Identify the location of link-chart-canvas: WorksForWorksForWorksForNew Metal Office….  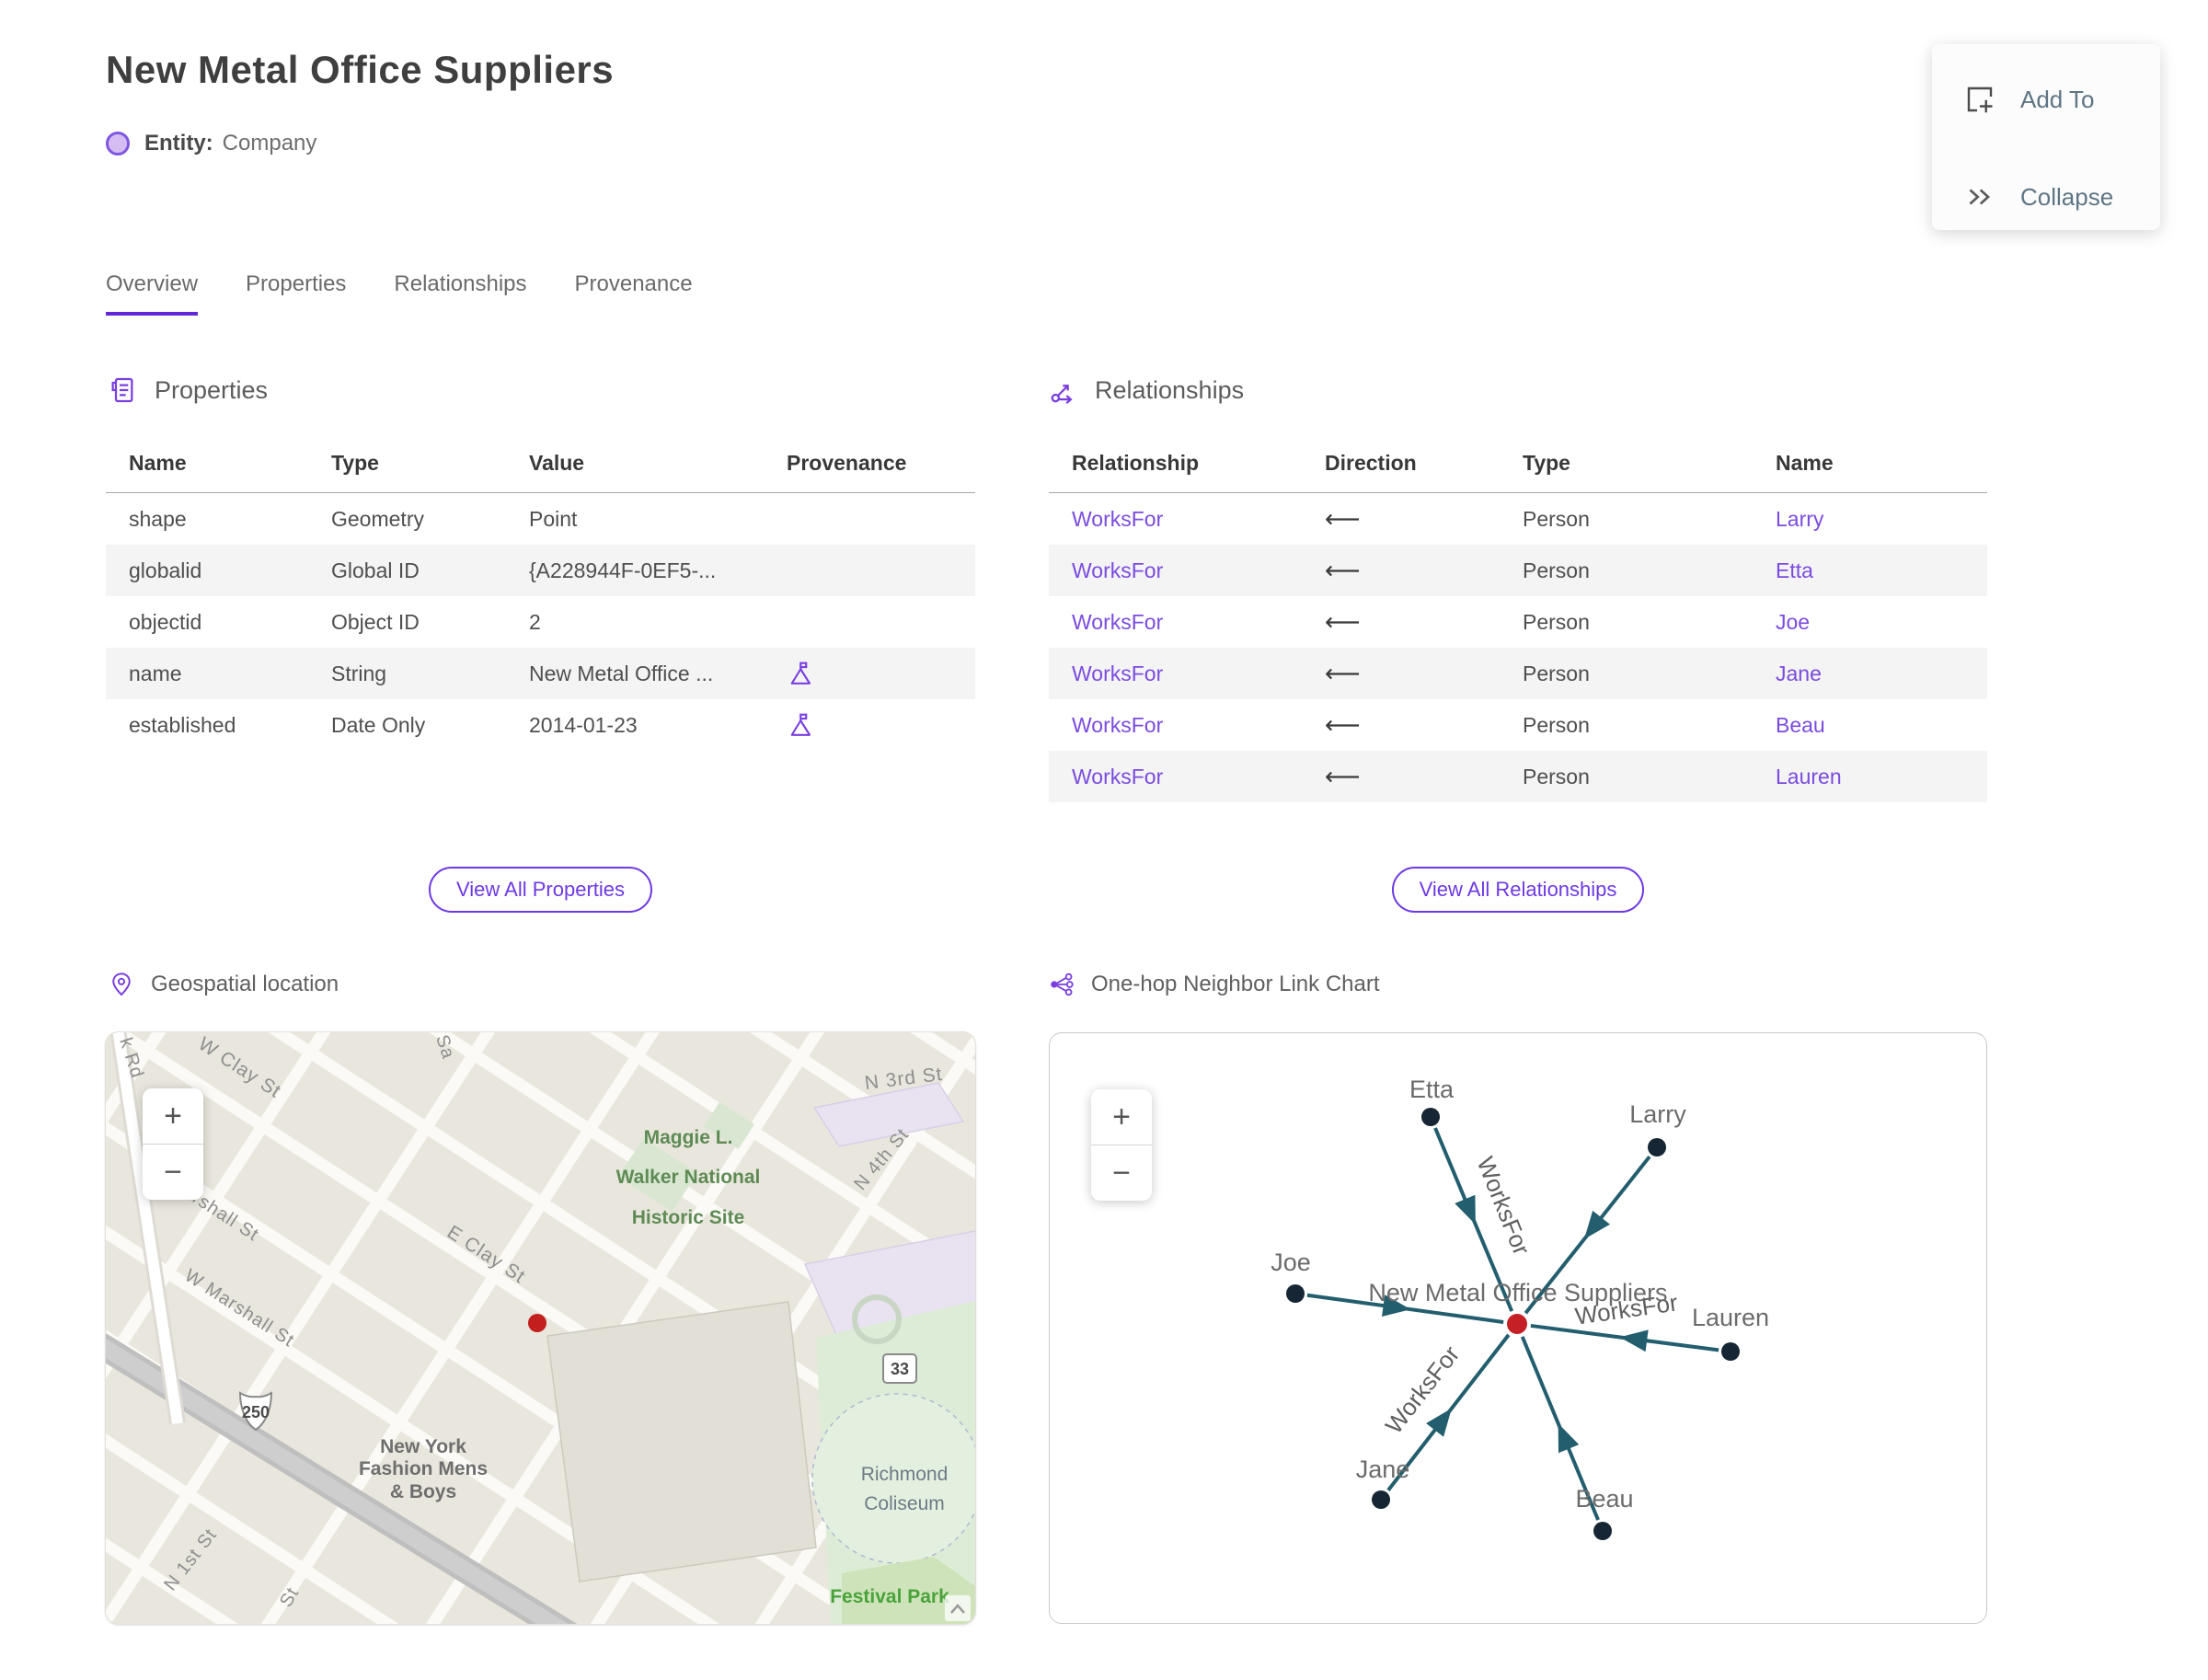
(1518, 1328).